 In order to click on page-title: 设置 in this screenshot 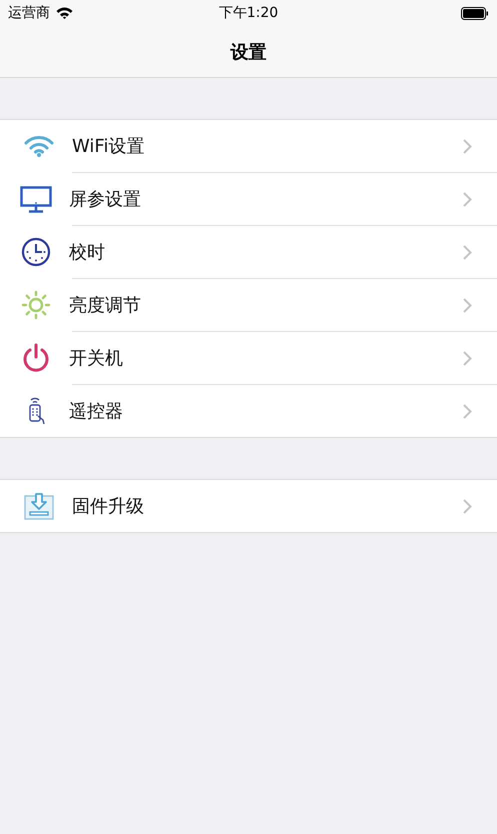, I will do `click(248, 52)`.